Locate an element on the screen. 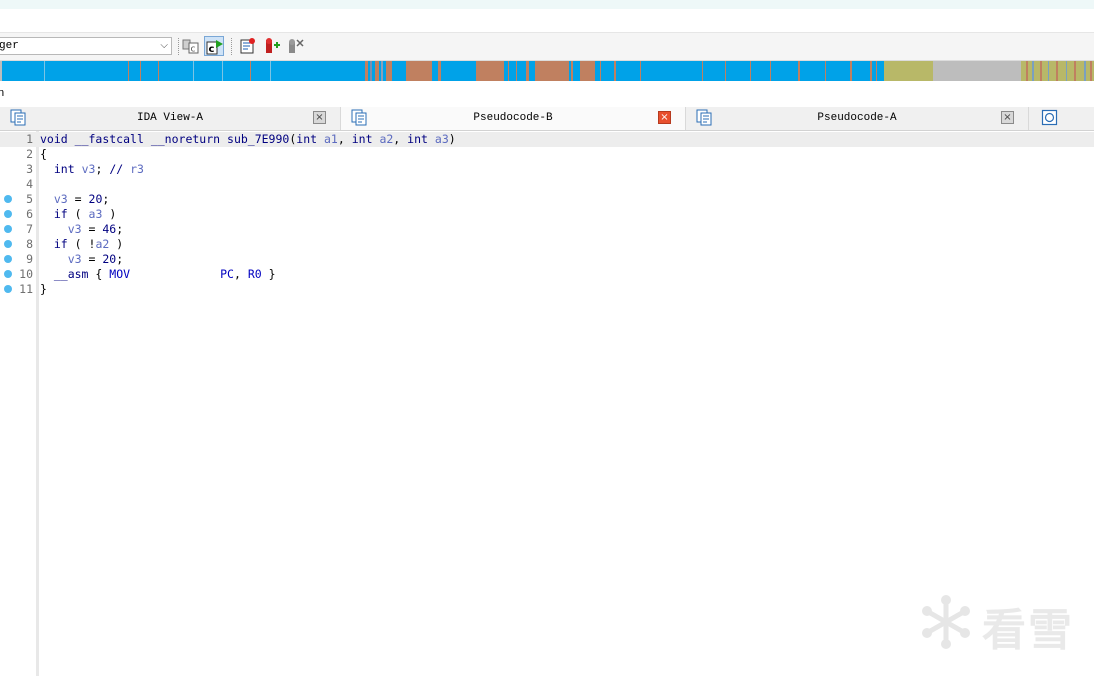 The height and width of the screenshot is (676, 1094). code-line: 6 if ( a3 ) is located at coordinates (547, 214).